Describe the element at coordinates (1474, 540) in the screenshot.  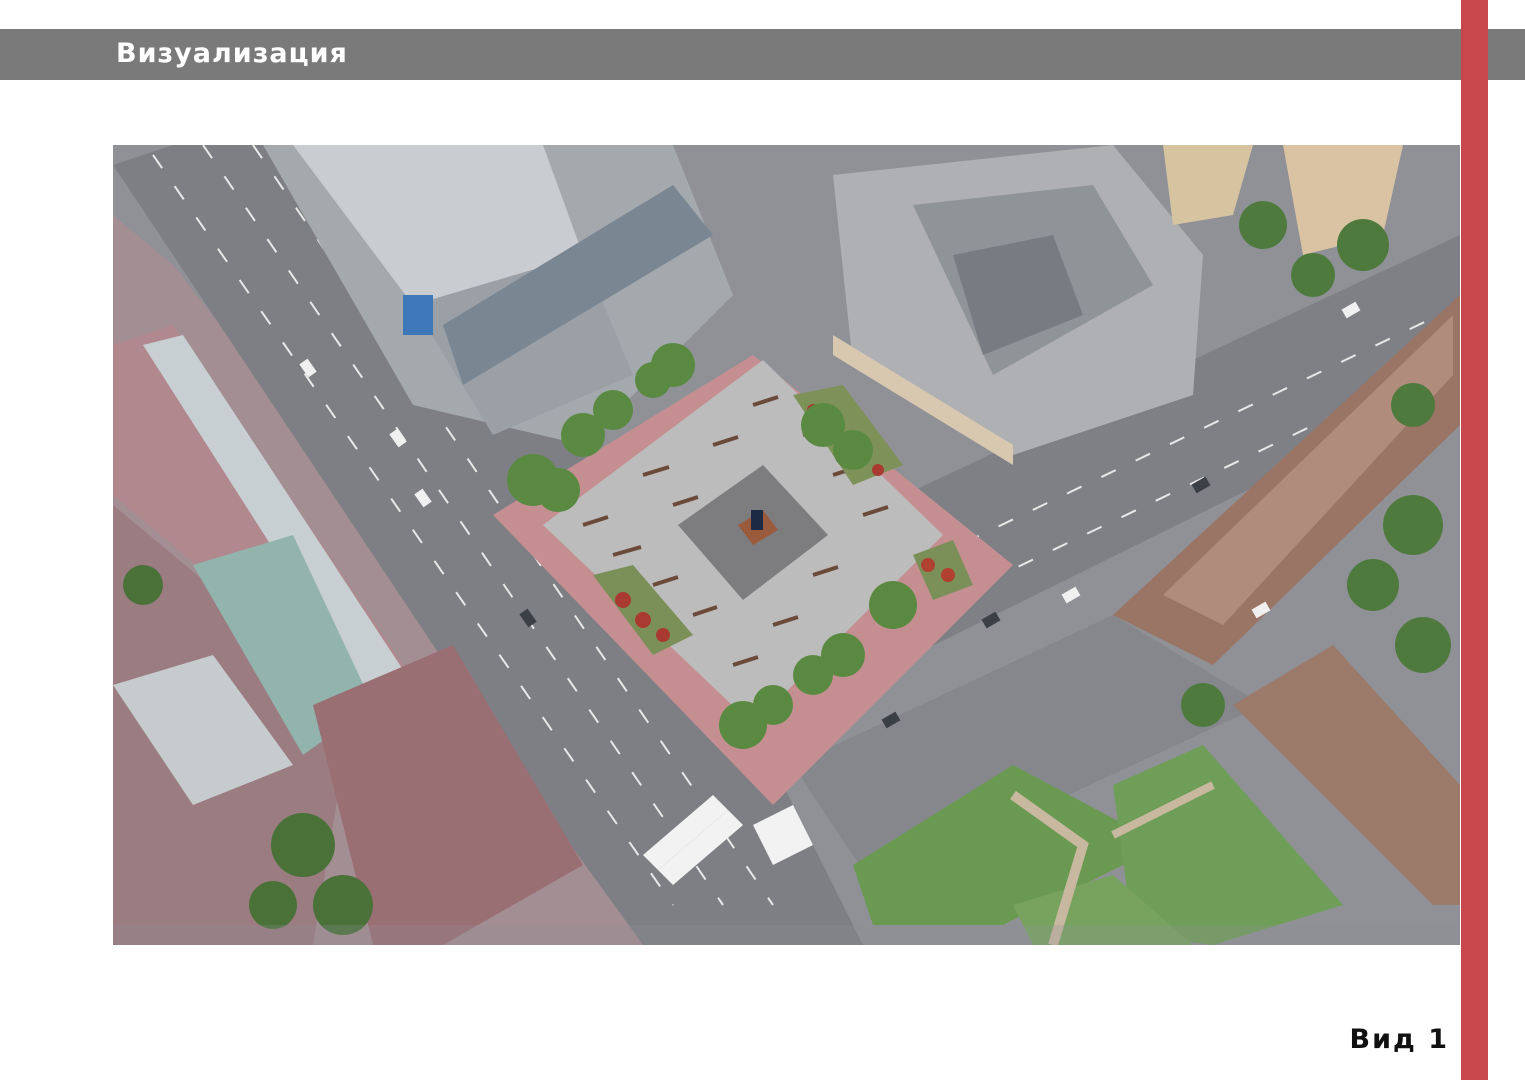
I see `accent-stripe` at that location.